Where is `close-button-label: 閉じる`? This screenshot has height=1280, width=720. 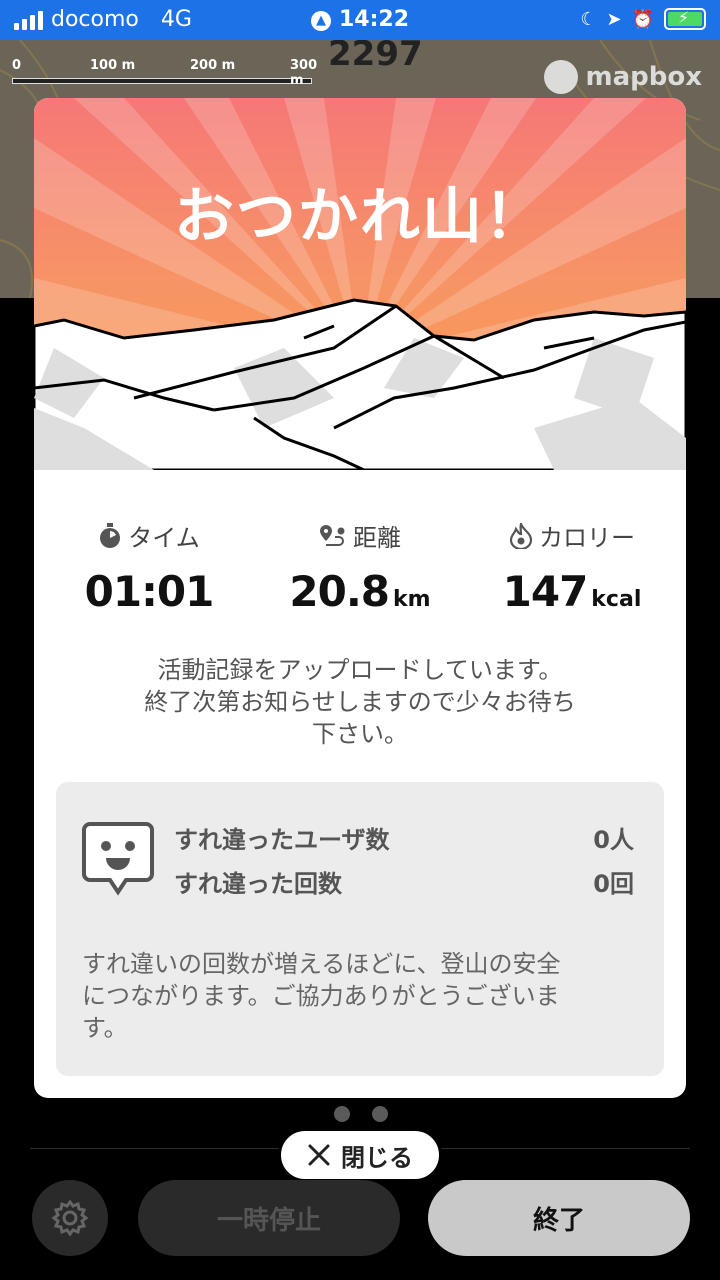 close-button-label: 閉じる is located at coordinates (377, 1157).